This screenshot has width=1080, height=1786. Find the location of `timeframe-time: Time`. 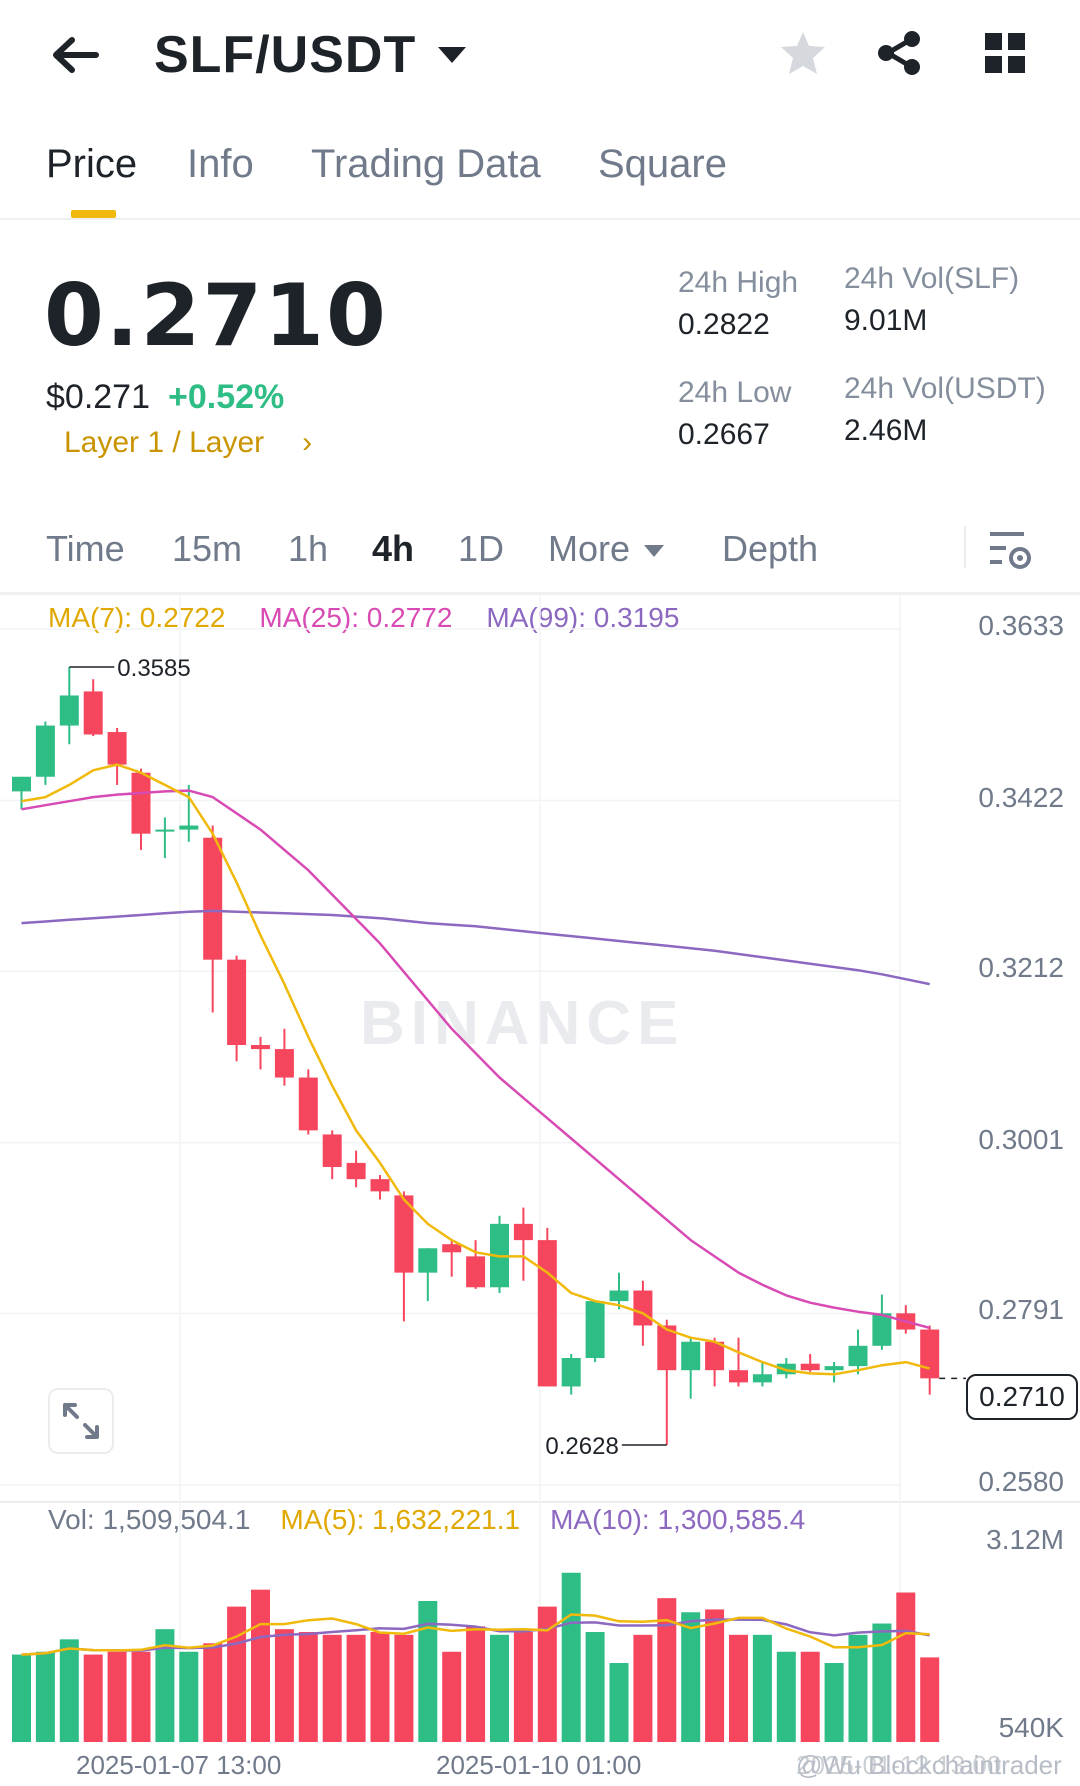

timeframe-time: Time is located at coordinates (85, 549).